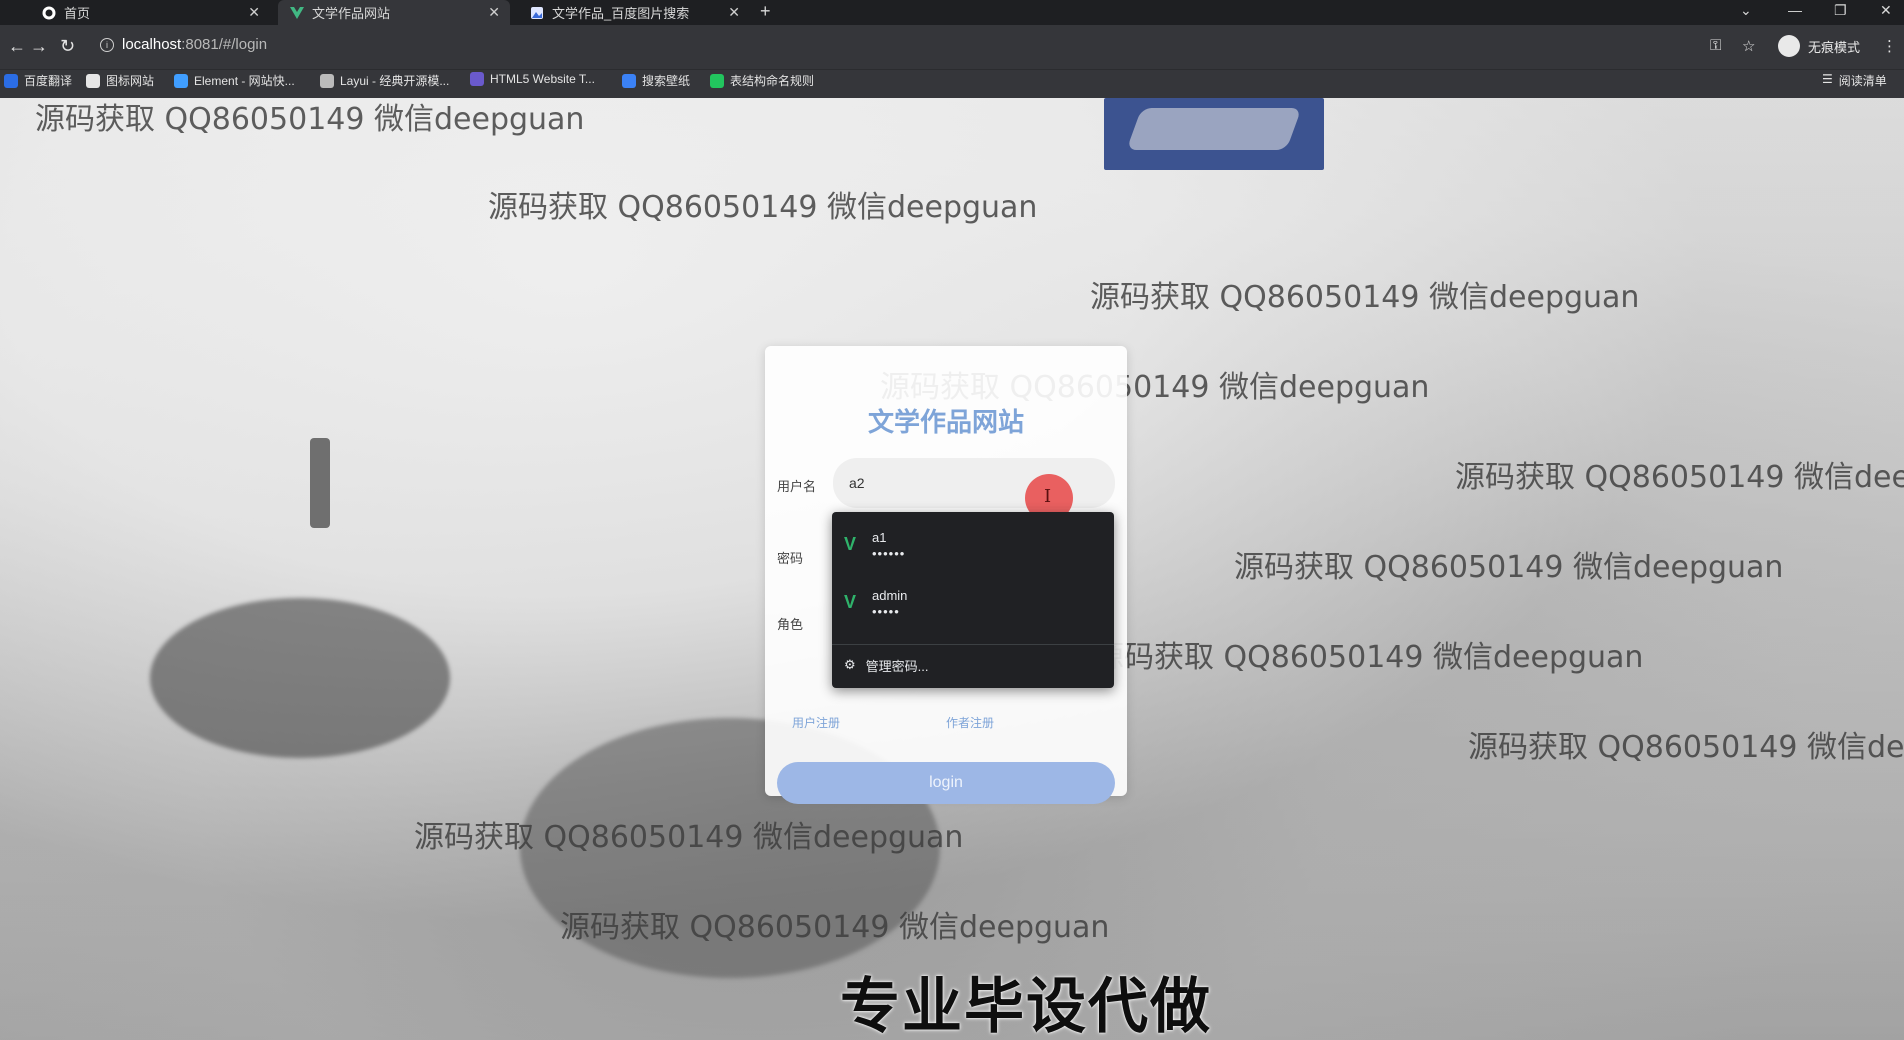  Describe the element at coordinates (77, 13) in the screenshot. I see `tab-title: 首页` at that location.